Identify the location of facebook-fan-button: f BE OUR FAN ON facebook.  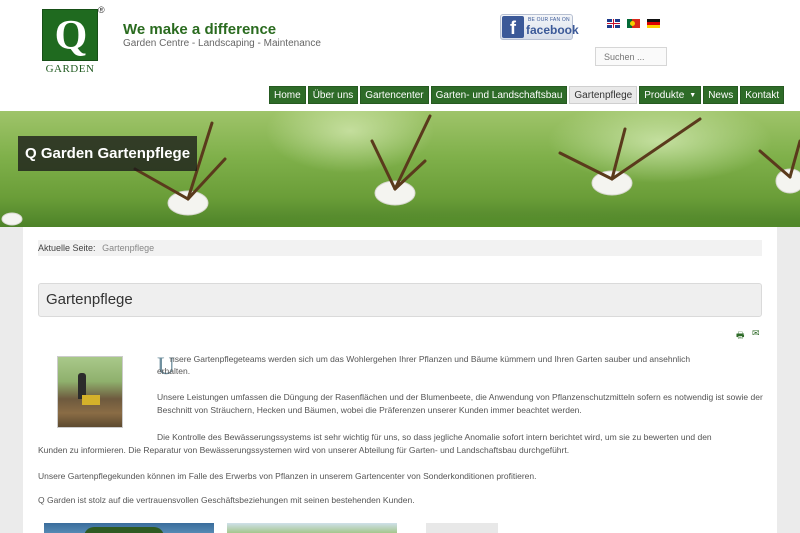
(539, 27).